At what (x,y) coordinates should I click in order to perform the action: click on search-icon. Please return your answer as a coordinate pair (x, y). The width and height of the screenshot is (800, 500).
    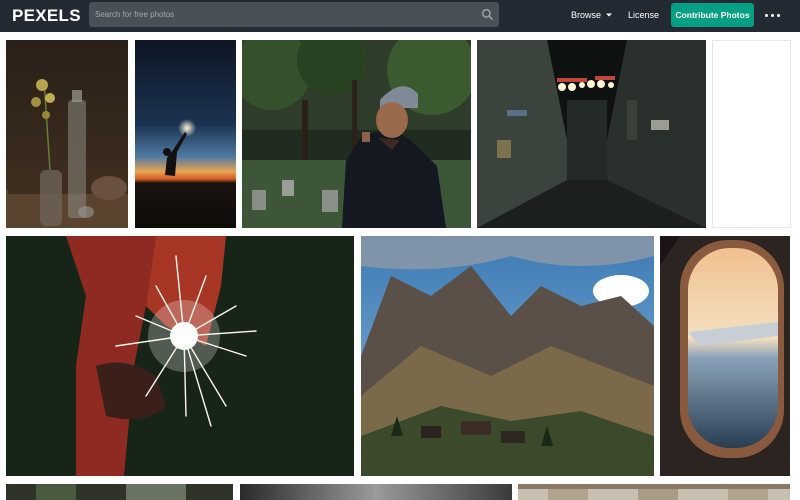
    Looking at the image, I should click on (487, 14).